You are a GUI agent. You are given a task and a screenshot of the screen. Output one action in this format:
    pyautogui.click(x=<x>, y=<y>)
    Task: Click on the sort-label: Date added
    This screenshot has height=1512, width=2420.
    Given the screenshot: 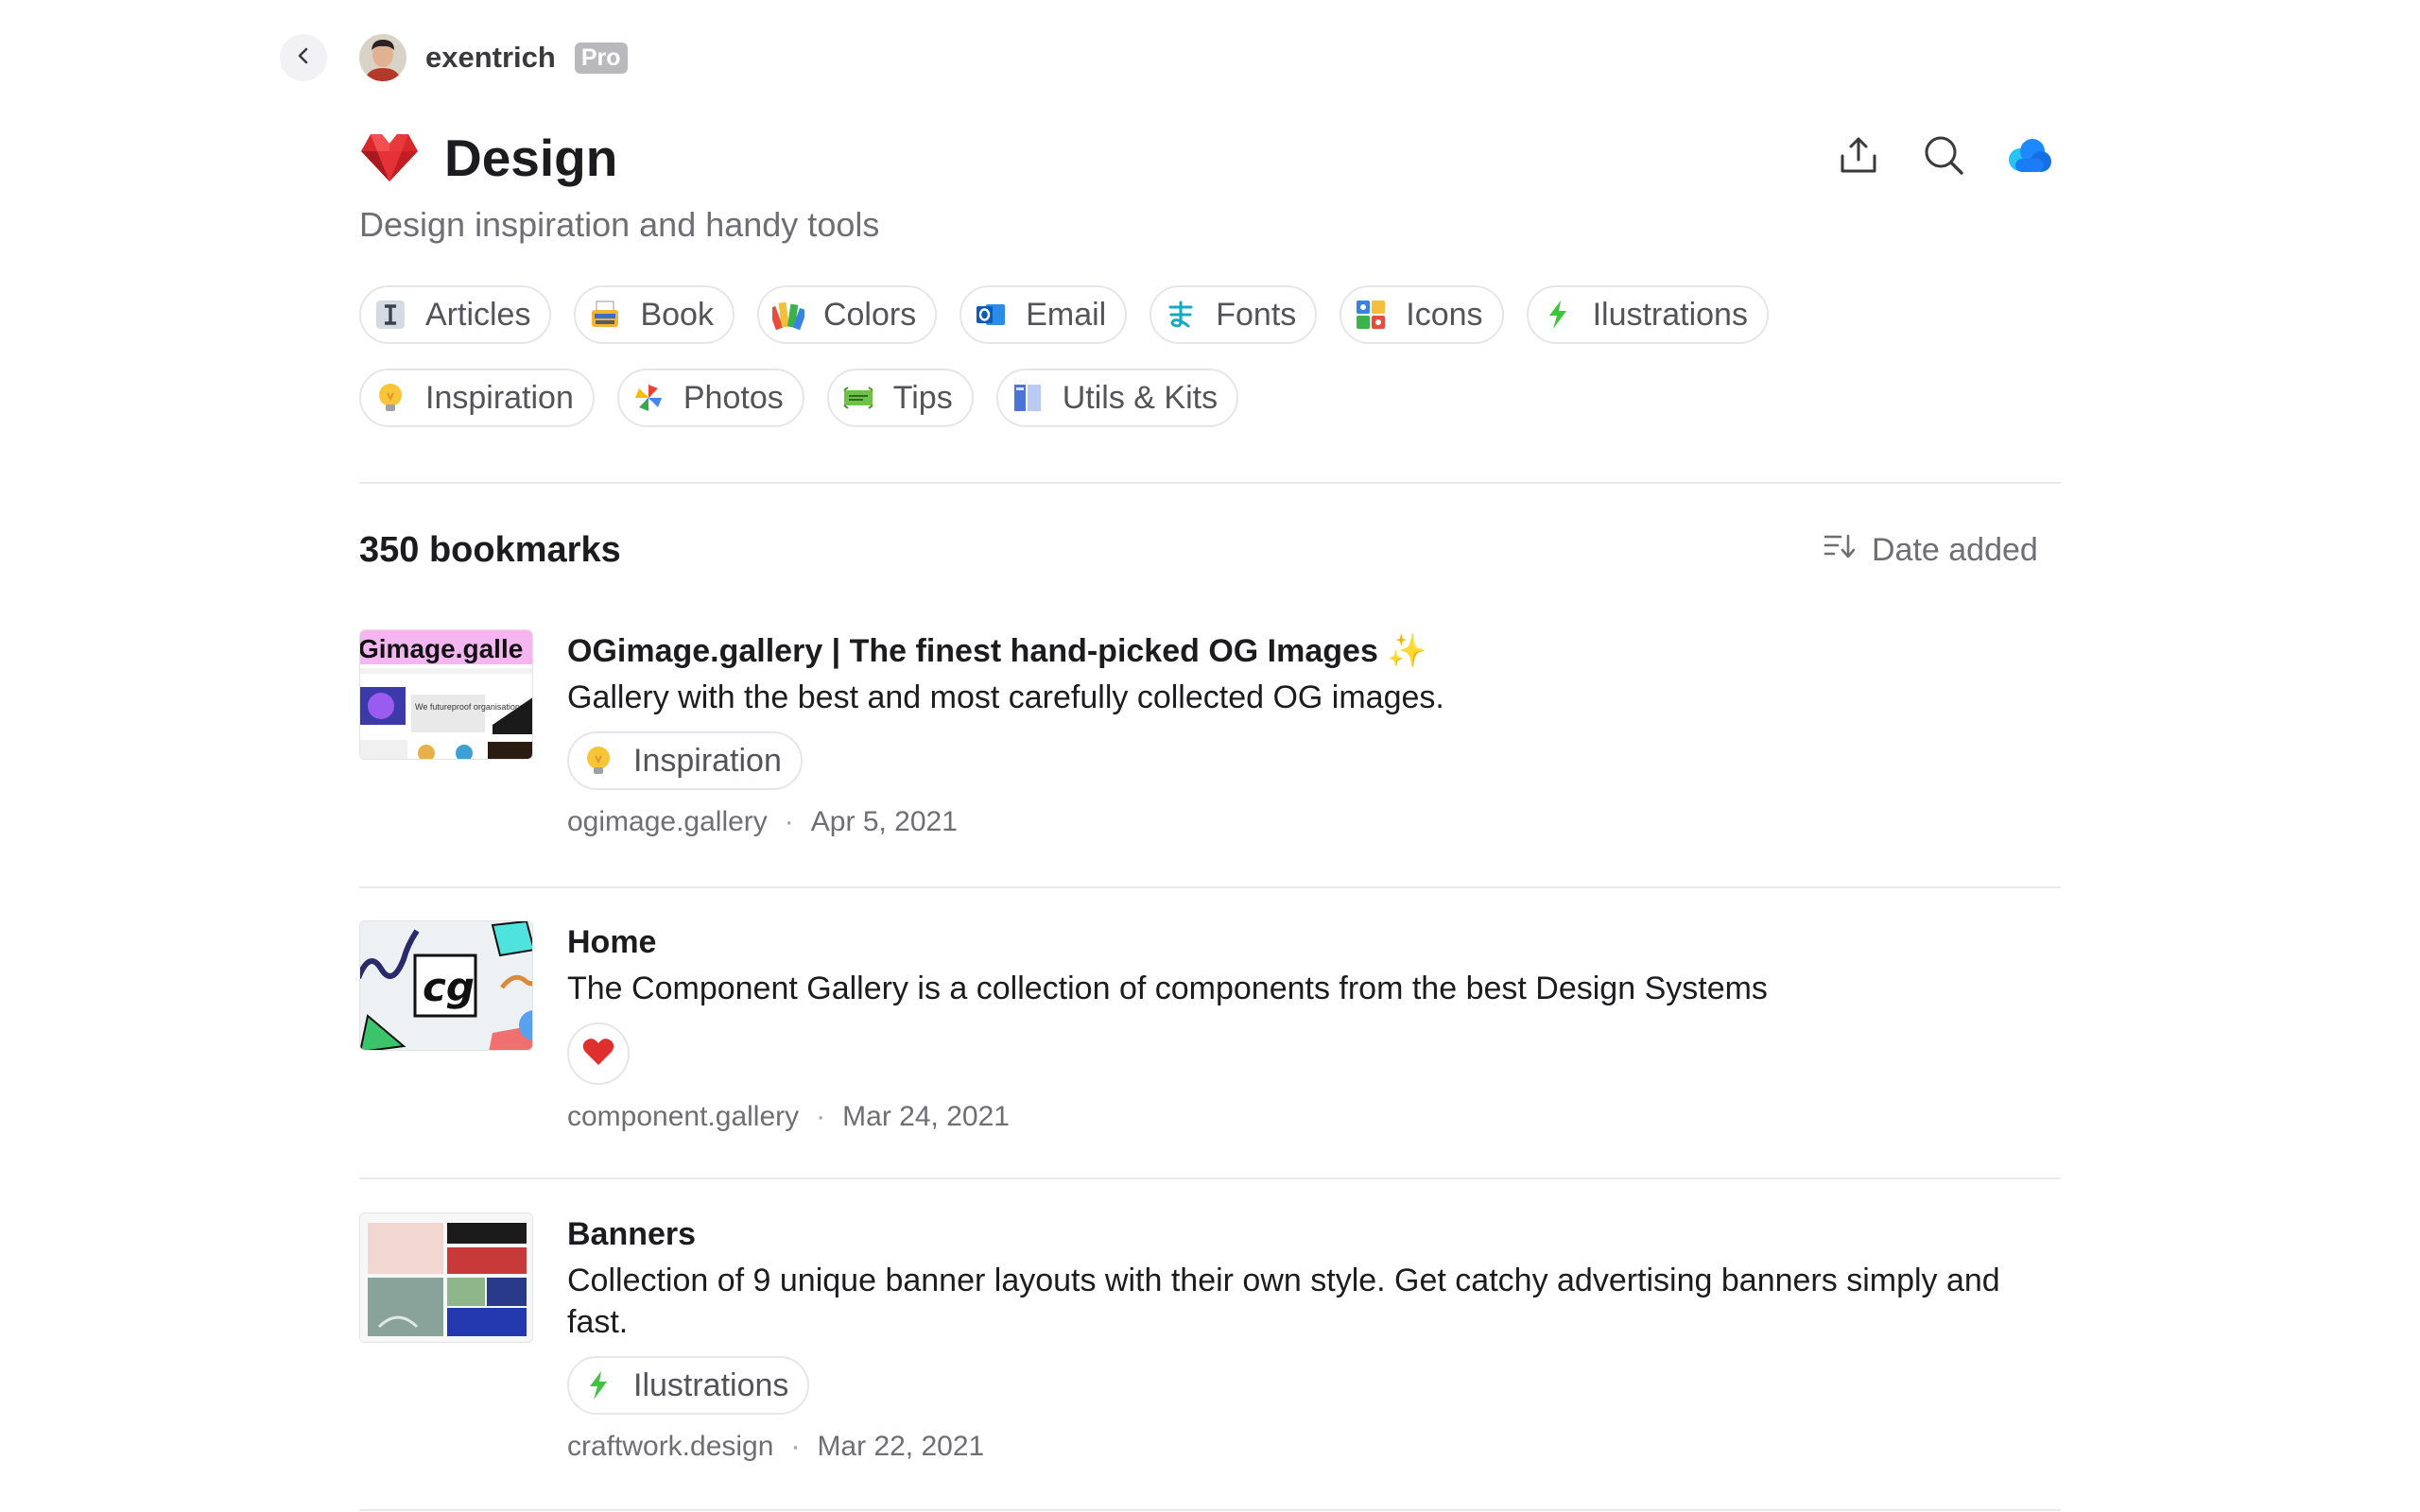 What is the action you would take?
    pyautogui.click(x=1955, y=550)
    